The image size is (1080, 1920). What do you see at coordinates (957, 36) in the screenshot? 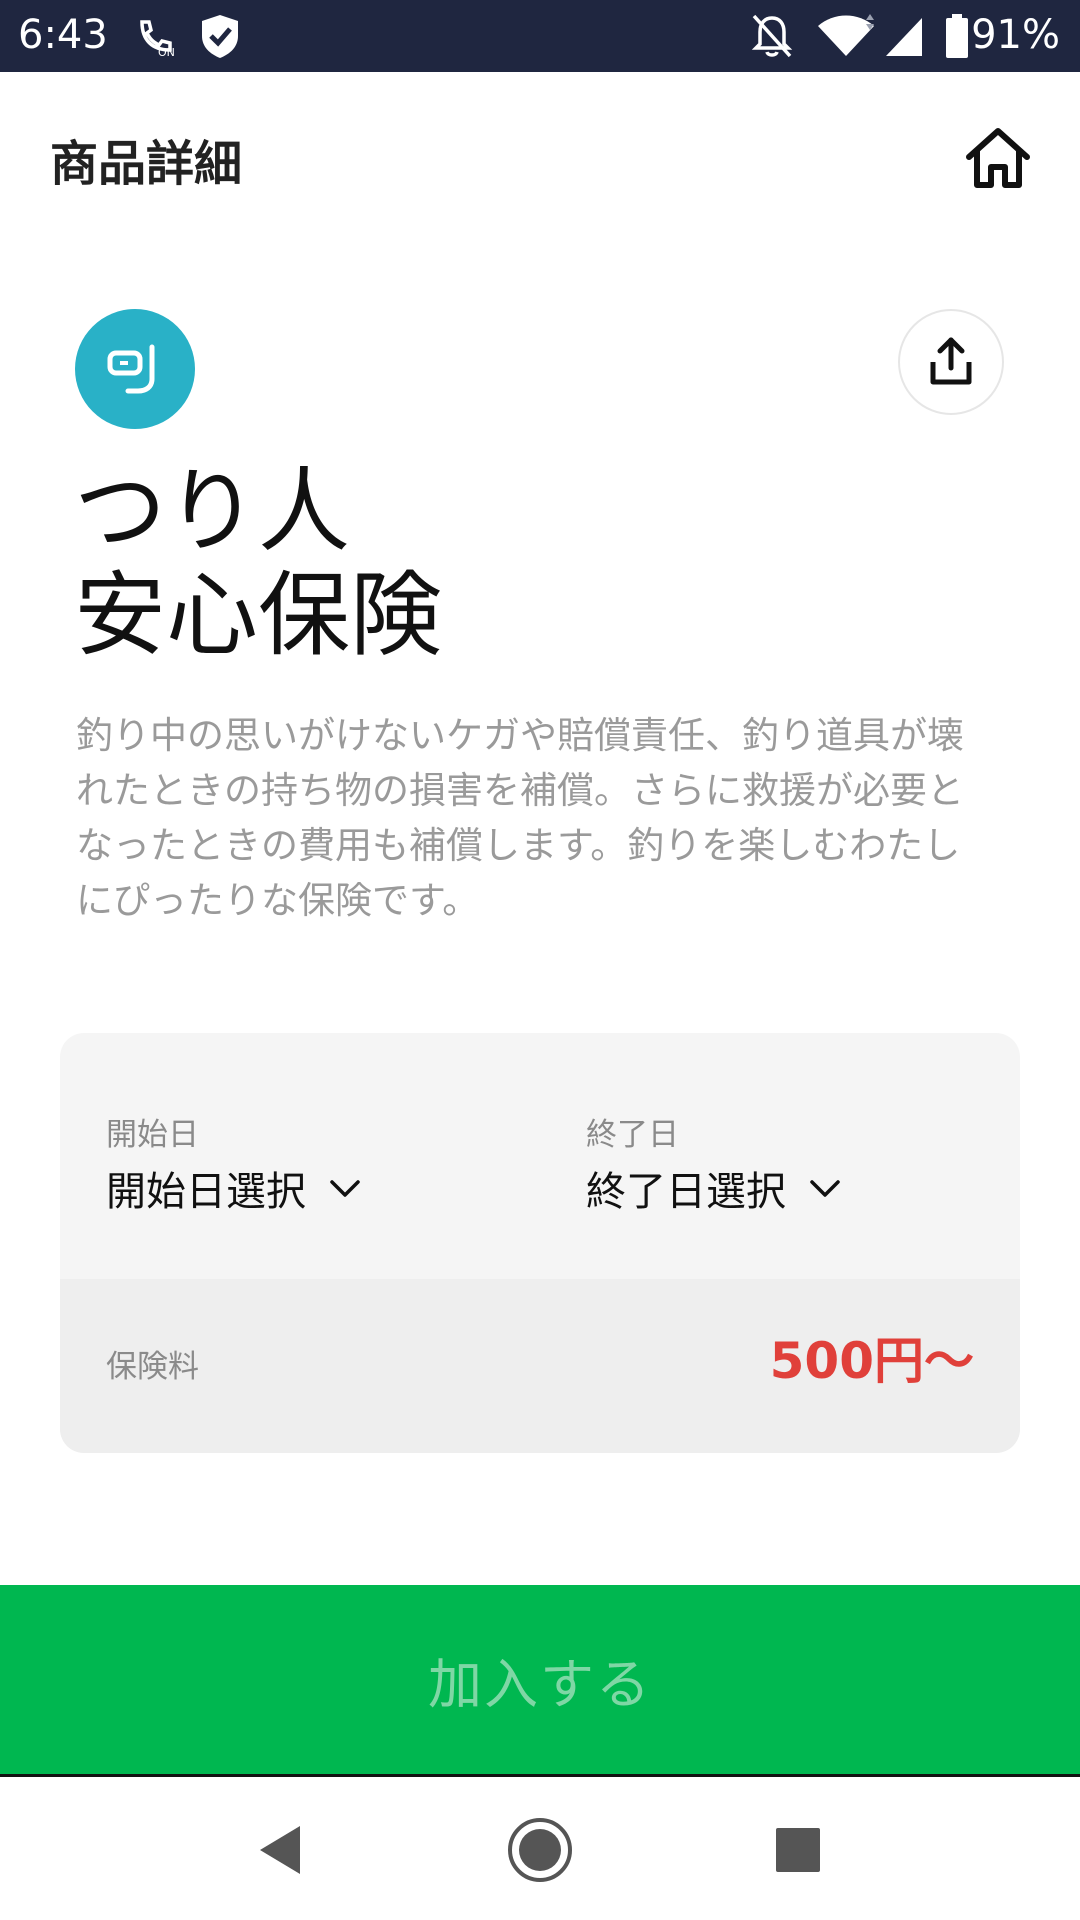
I see `battery-icon` at bounding box center [957, 36].